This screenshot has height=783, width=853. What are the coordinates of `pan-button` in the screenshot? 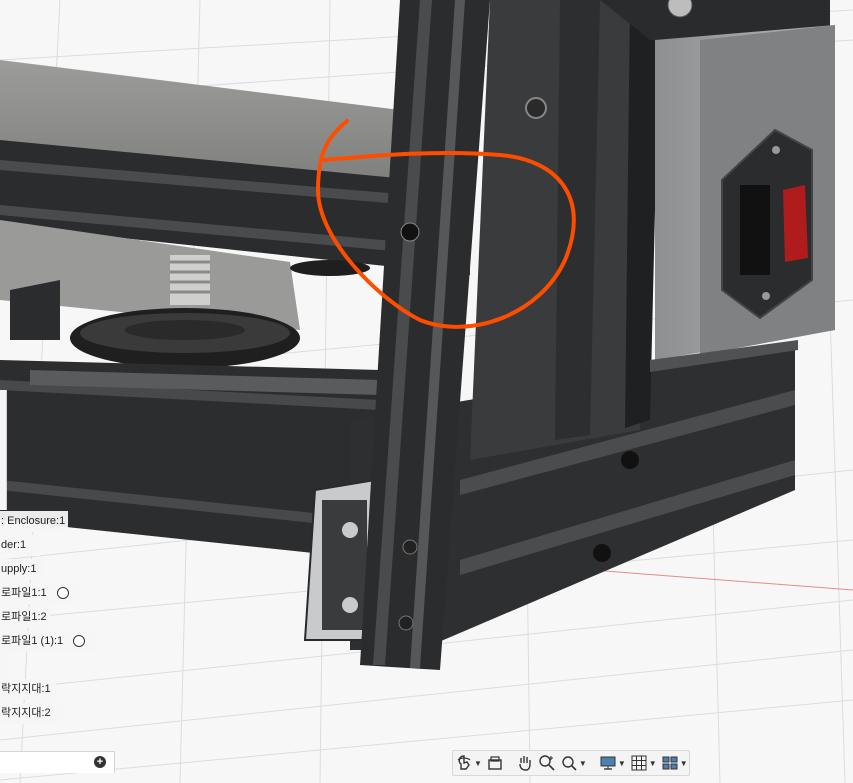 It's located at (525, 763).